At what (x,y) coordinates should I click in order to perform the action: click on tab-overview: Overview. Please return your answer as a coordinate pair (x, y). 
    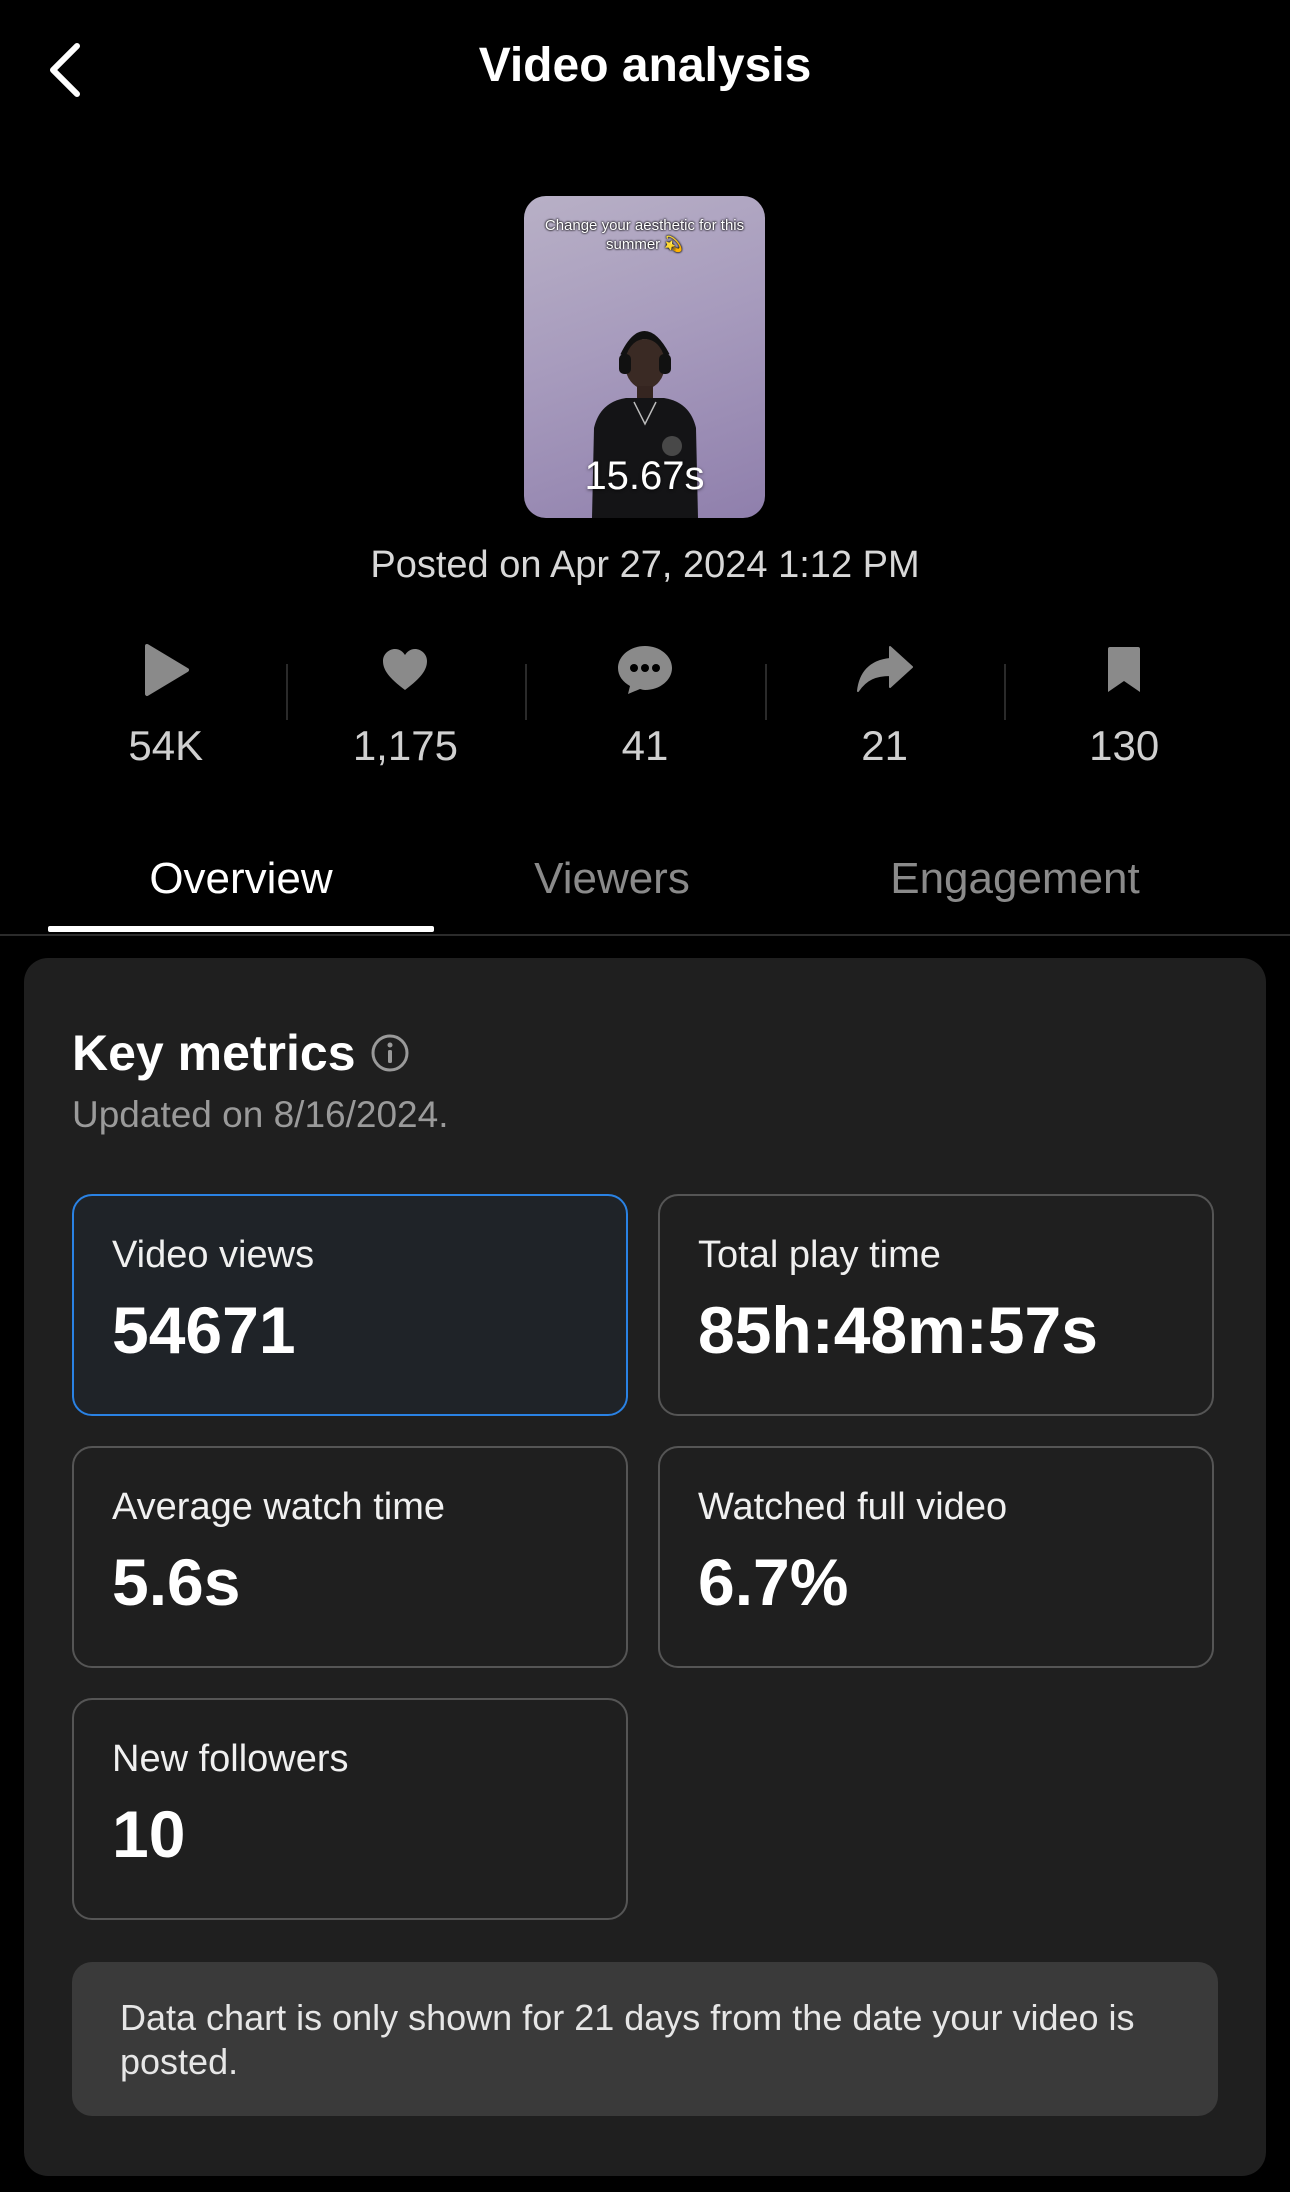
    Looking at the image, I should click on (241, 886).